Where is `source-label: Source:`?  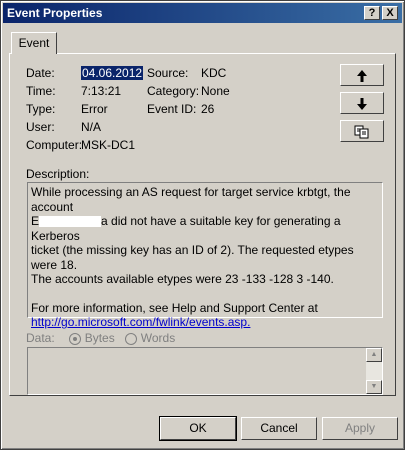 source-label: Source: is located at coordinates (168, 73).